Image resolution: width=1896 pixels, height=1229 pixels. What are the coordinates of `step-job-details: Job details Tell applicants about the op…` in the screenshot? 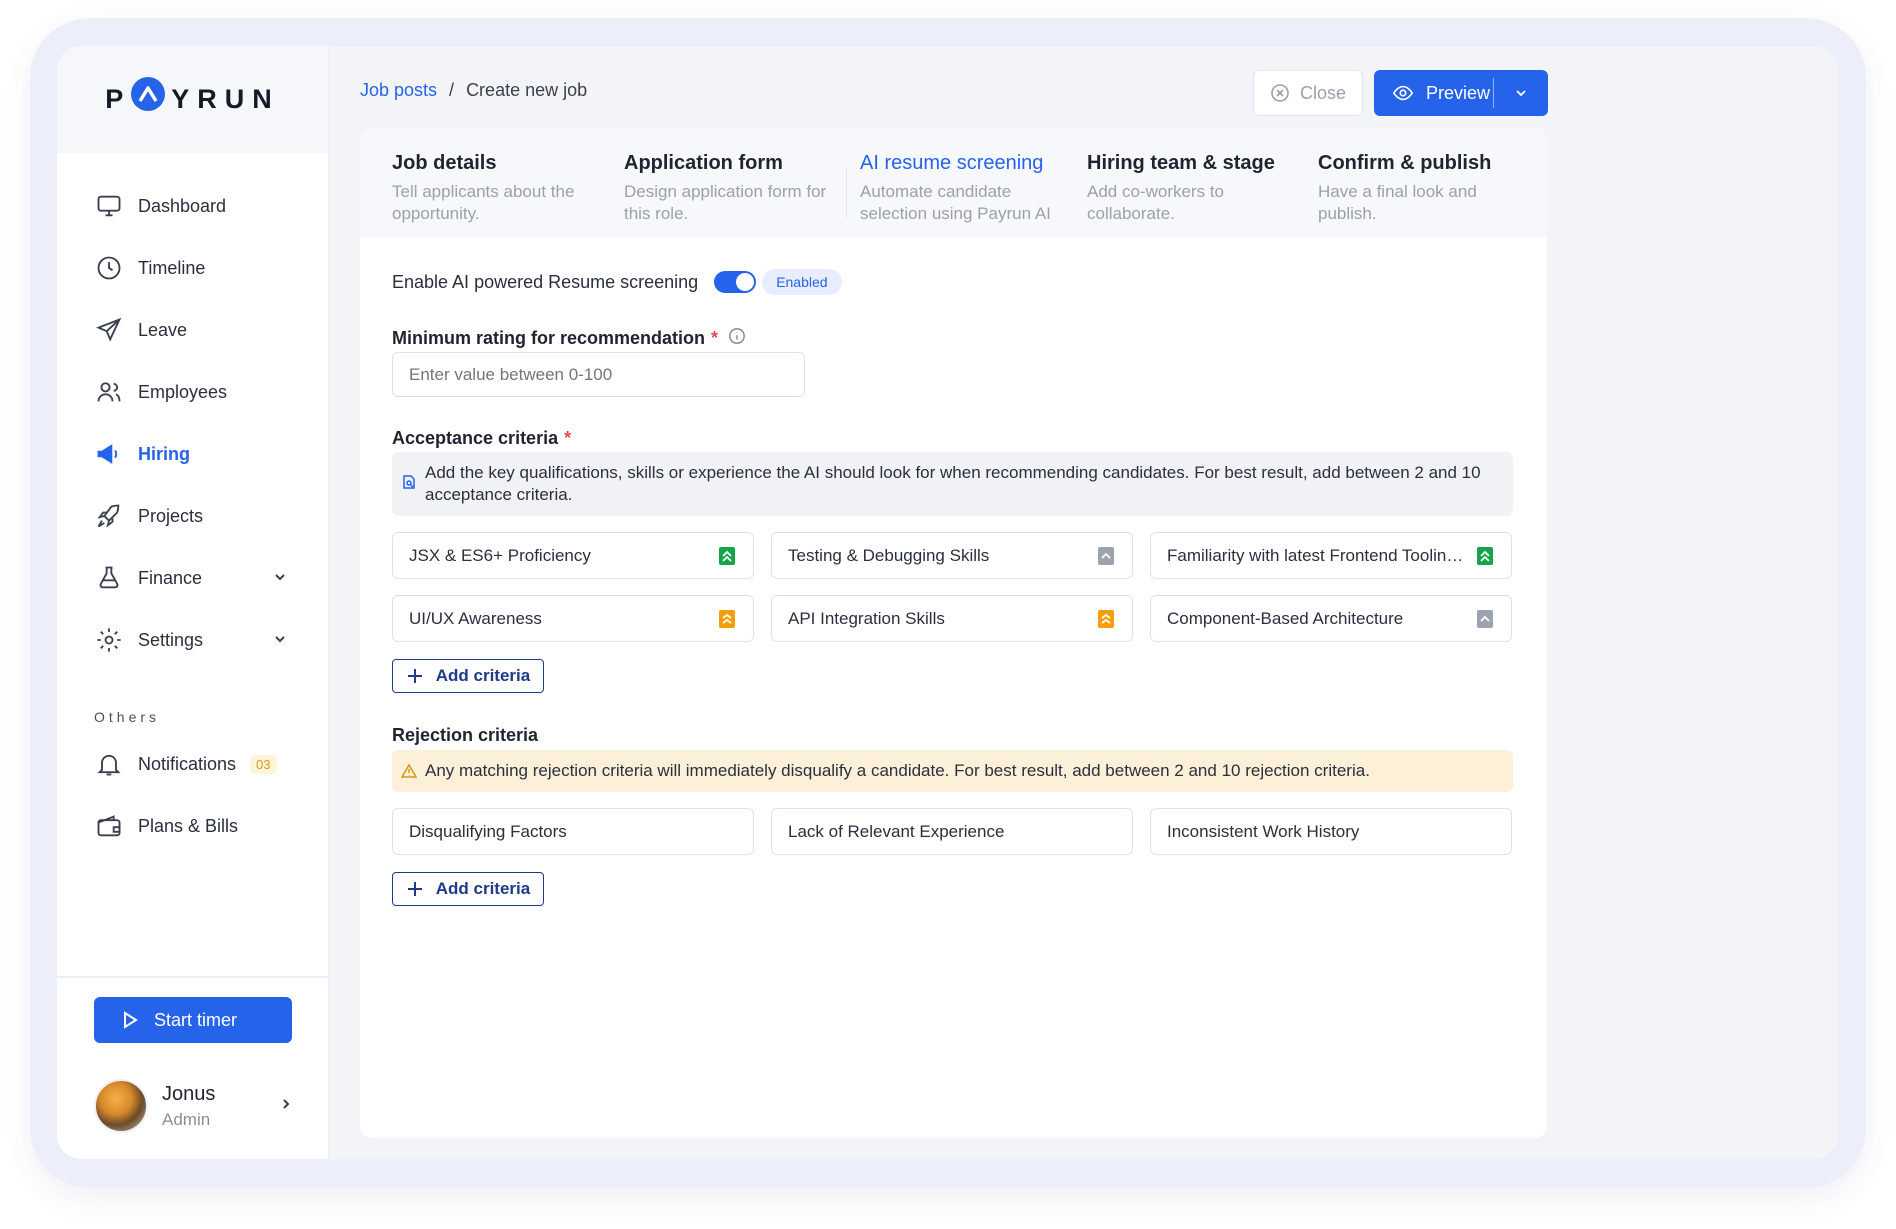 It's located at (497, 188).